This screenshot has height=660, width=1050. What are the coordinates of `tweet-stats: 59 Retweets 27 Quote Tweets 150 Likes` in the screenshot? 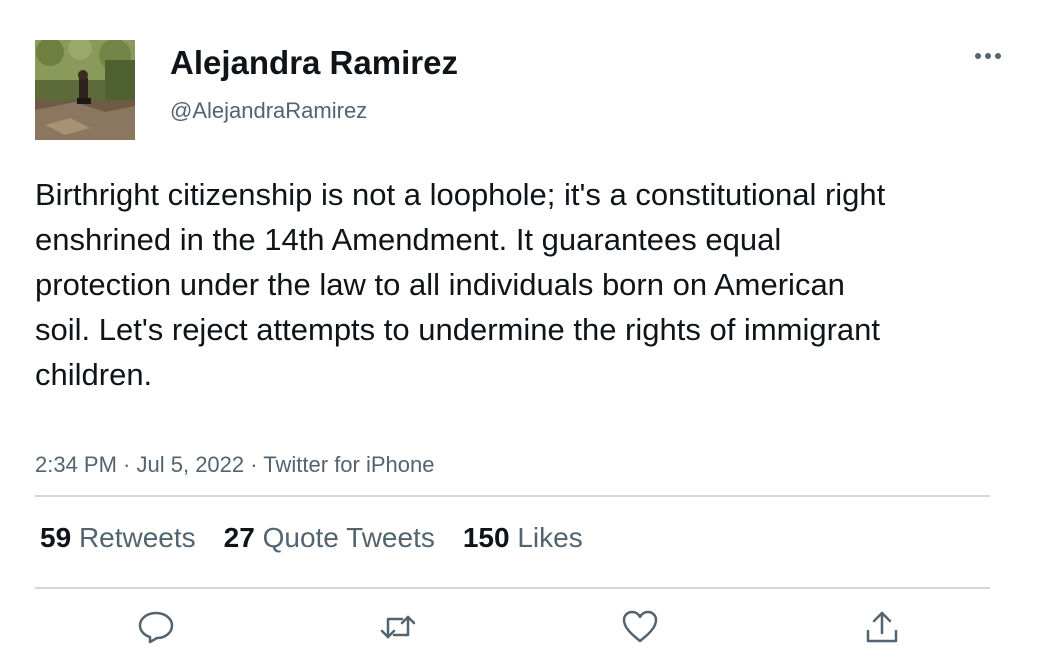 It's located at (325, 538).